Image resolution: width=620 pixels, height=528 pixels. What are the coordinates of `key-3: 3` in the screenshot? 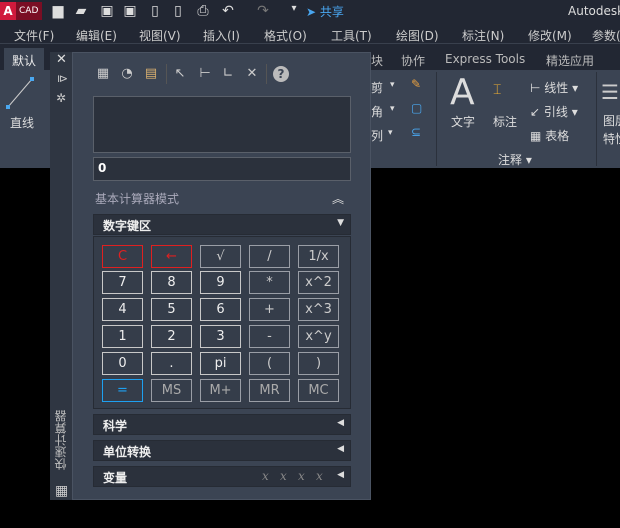 It's located at (220, 336).